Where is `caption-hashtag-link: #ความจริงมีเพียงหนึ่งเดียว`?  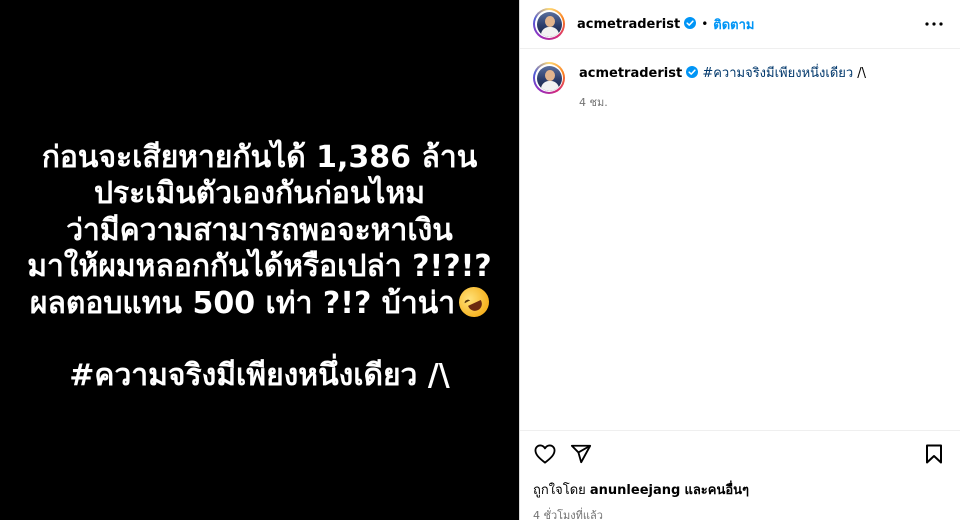
caption-hashtag-link: #ความจริงมีเพียงหนึ่งเดียว is located at coordinates (777, 73).